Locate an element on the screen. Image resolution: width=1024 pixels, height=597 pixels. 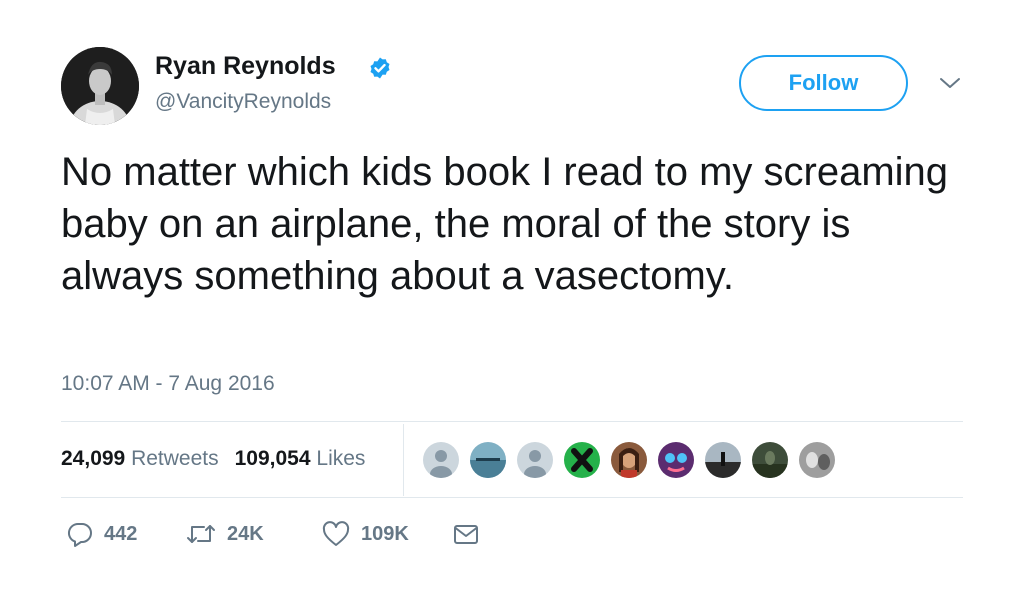
reply-icon is located at coordinates (79, 534).